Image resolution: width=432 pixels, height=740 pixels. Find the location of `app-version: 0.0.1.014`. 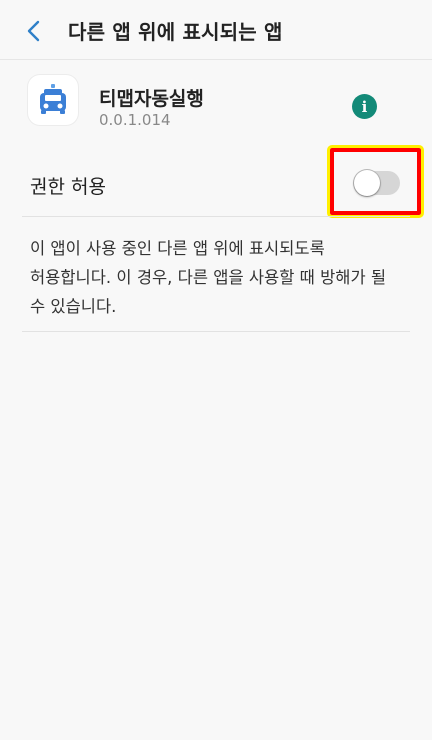

app-version: 0.0.1.014 is located at coordinates (135, 120).